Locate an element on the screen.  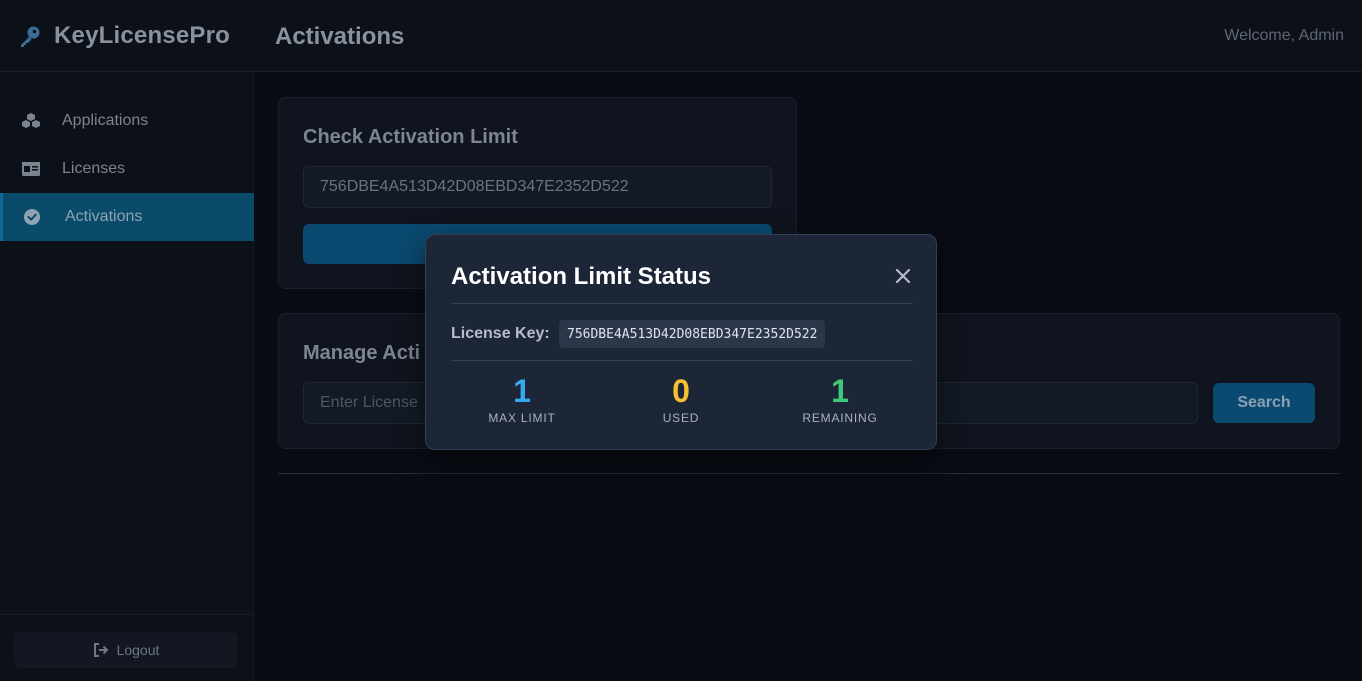
id-card-icon is located at coordinates (31, 169).